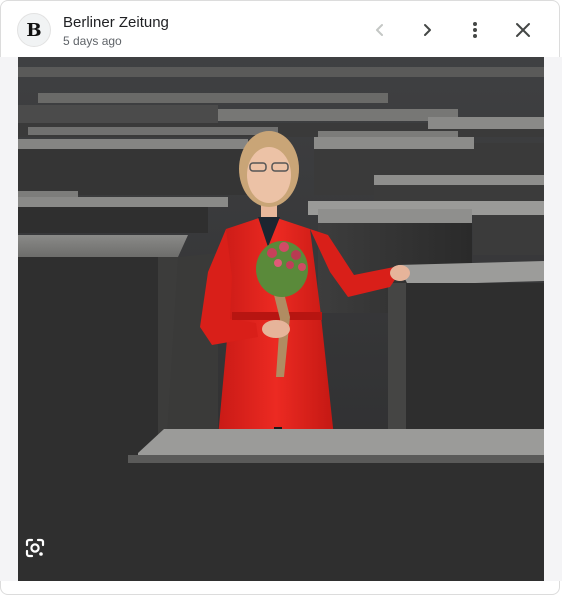  I want to click on previous-button, so click(380, 30).